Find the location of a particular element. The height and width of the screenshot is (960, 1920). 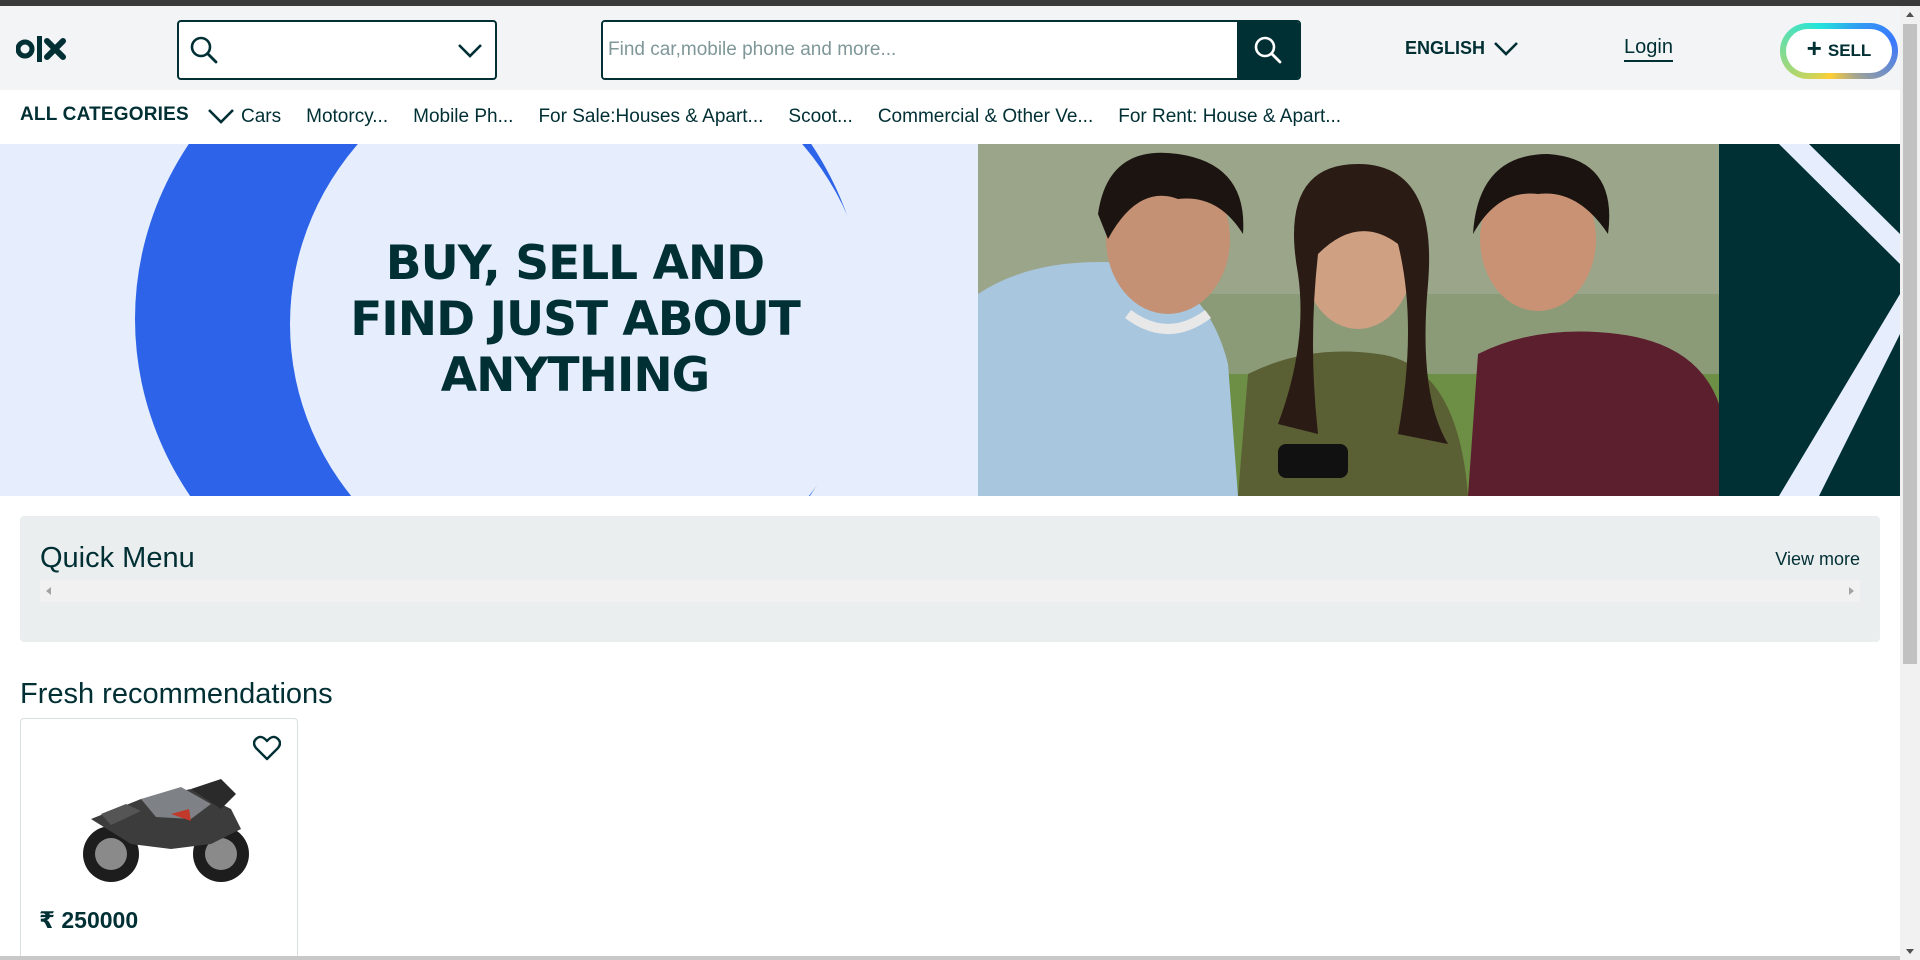

listing-price: ₹ 250000 is located at coordinates (89, 920).